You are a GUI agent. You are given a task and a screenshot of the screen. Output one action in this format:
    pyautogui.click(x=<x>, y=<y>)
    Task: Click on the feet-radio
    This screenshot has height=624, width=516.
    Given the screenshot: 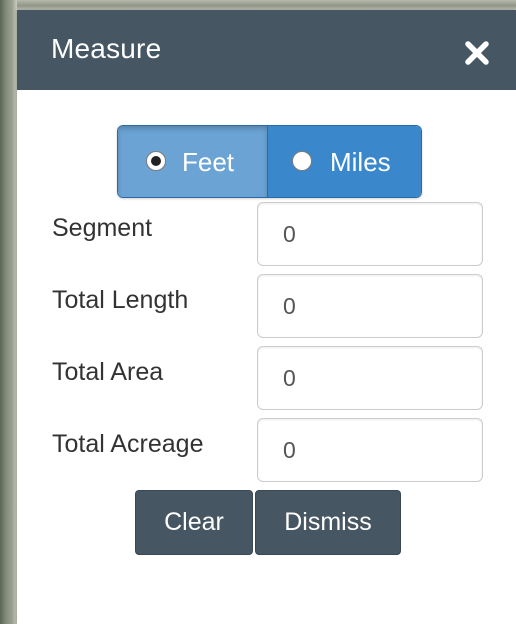 What is the action you would take?
    pyautogui.click(x=156, y=161)
    